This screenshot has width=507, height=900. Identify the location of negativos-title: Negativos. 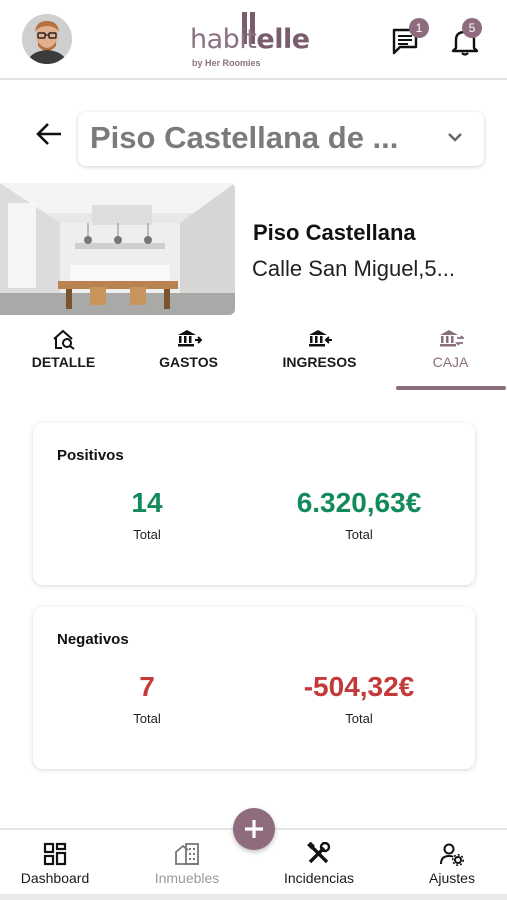
(93, 639).